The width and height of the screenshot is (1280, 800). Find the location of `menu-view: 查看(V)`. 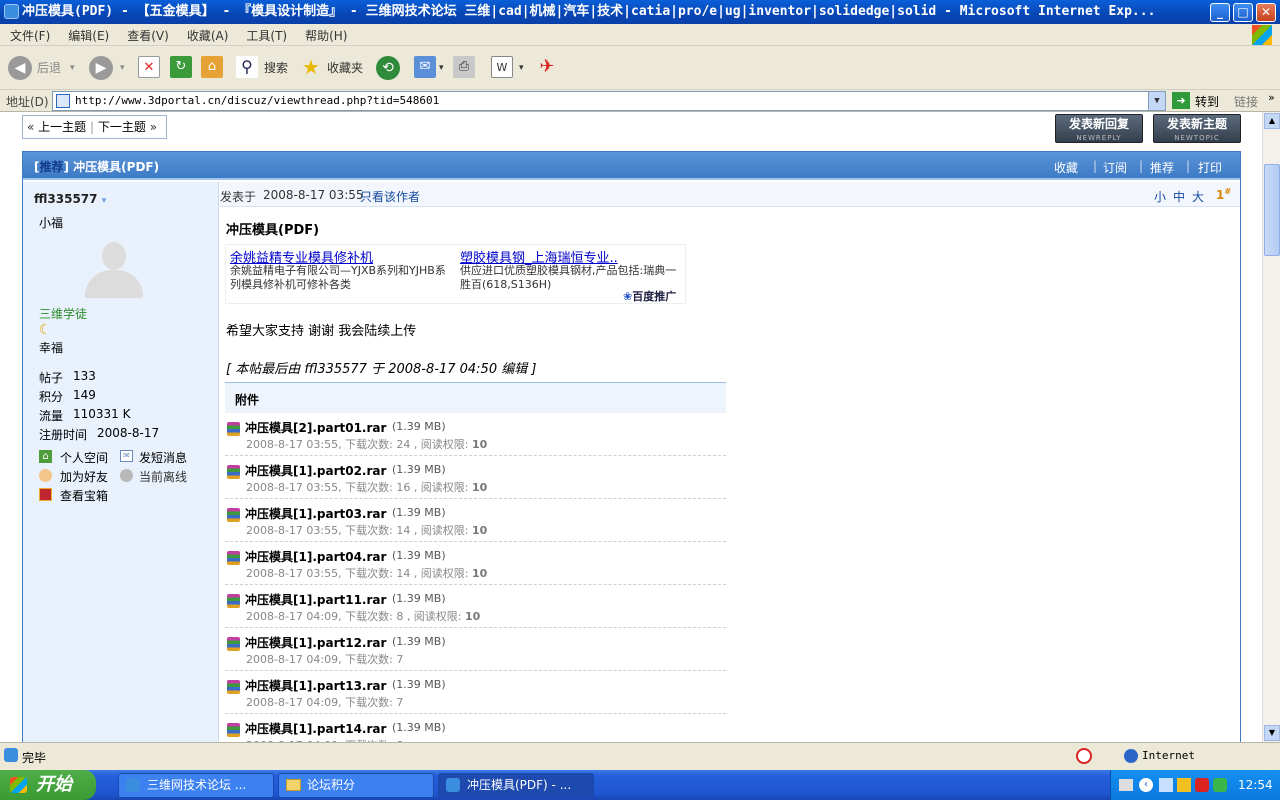

menu-view: 查看(V) is located at coordinates (147, 34).